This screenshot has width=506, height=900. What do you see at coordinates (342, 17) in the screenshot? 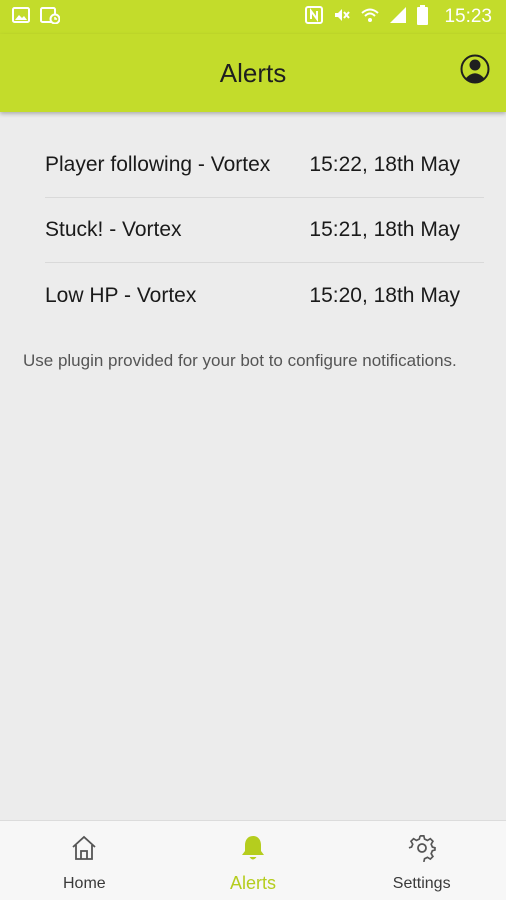
I see `mute-icon` at bounding box center [342, 17].